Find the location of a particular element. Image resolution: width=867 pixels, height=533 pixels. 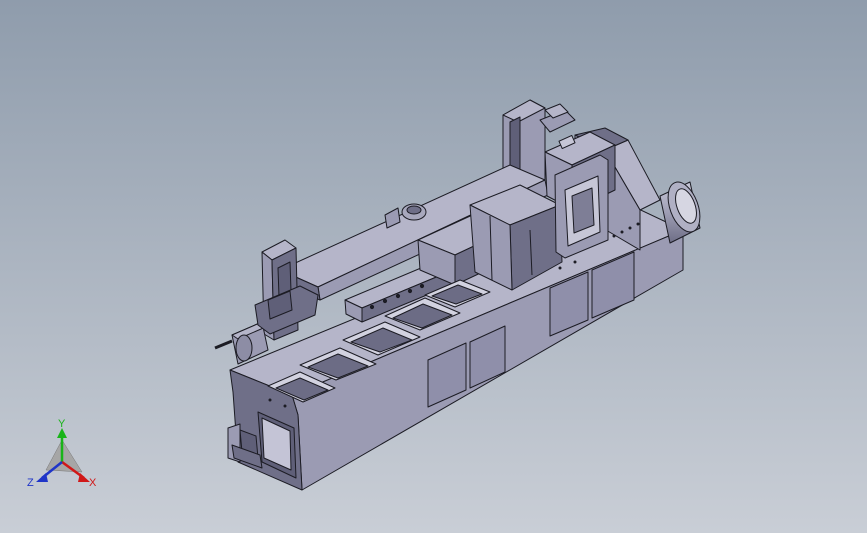

y-axis-label: Y is located at coordinates (62, 424).